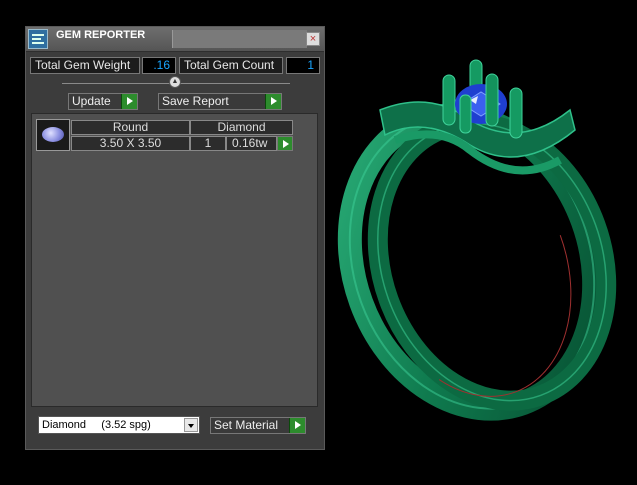 The image size is (637, 485). What do you see at coordinates (246, 425) in the screenshot?
I see `set-material-label: Set Material` at bounding box center [246, 425].